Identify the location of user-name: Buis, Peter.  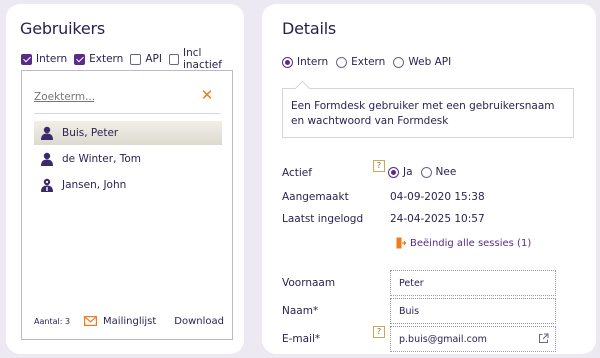
(90, 133).